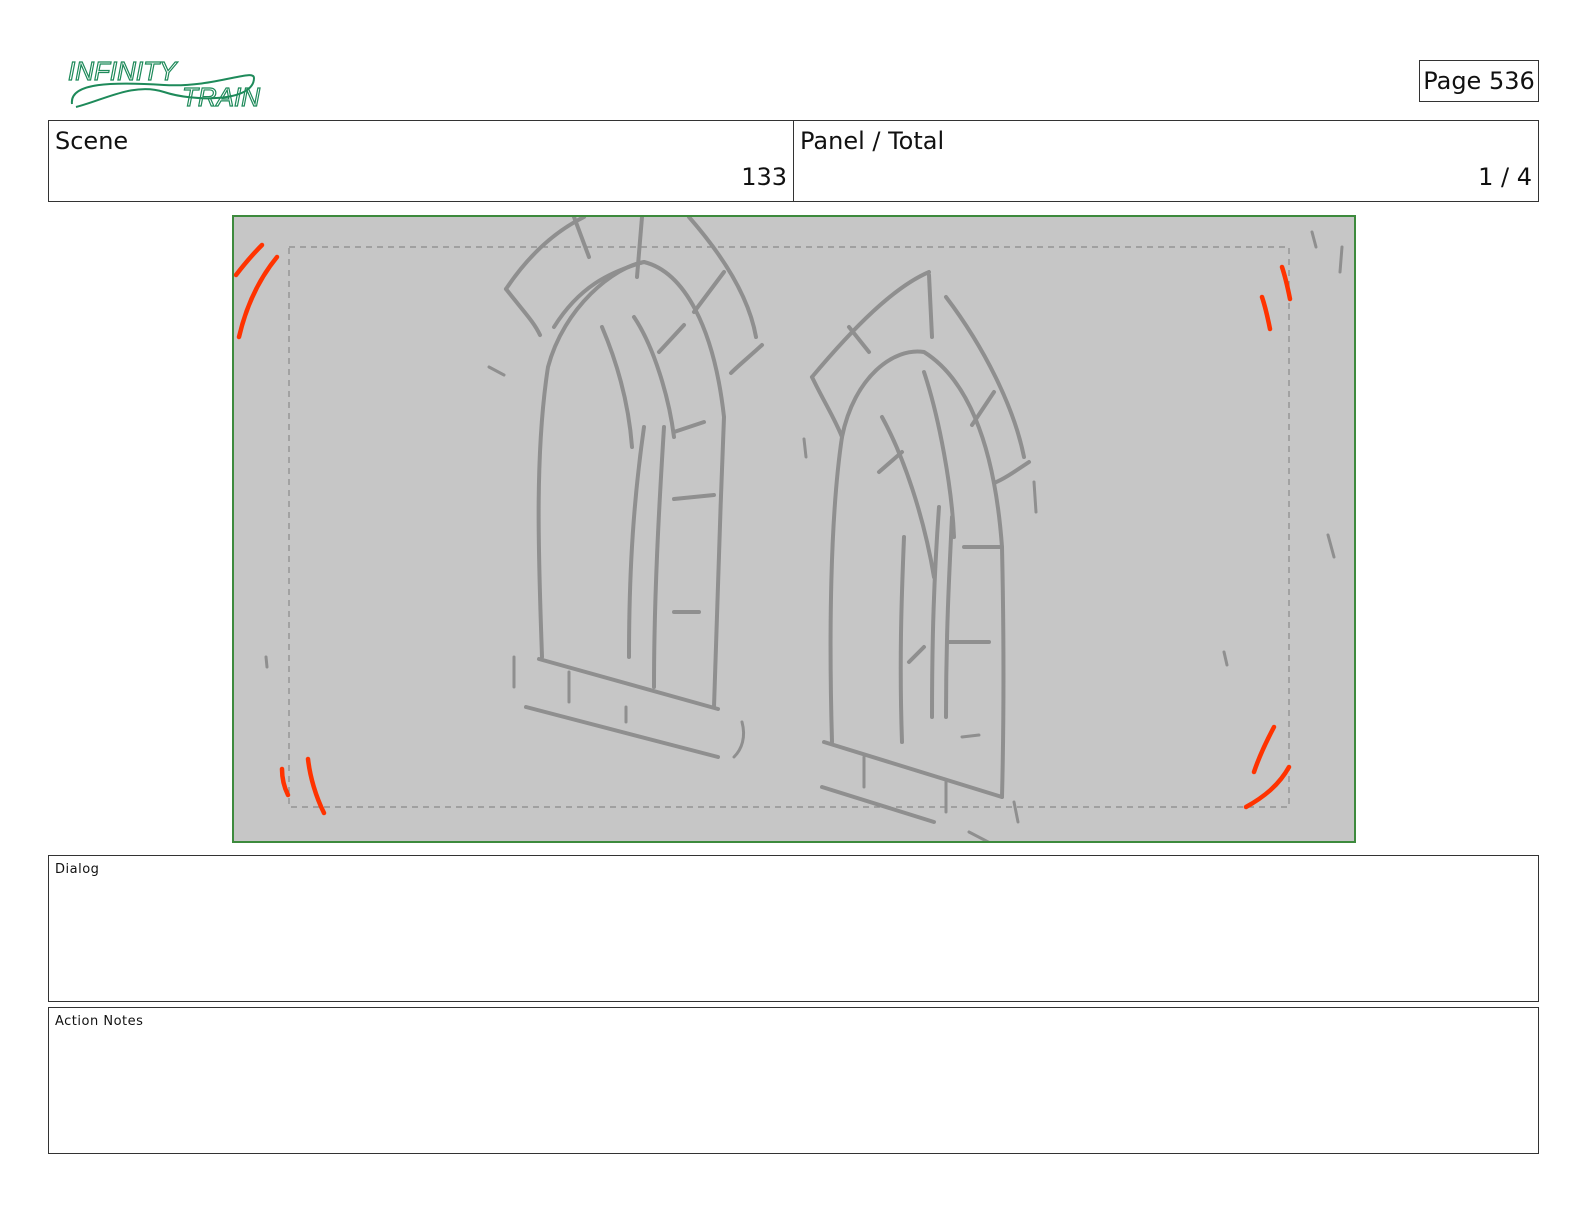 The width and height of the screenshot is (1584, 1224). I want to click on panel-total-cell: Panel / Total 1 / 4, so click(1165, 161).